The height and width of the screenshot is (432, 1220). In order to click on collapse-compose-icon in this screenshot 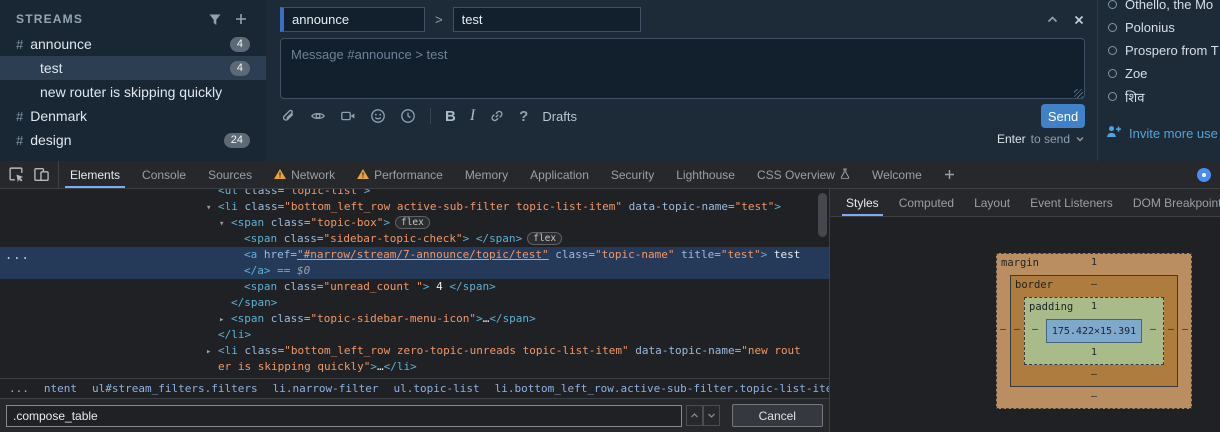, I will do `click(1052, 19)`.